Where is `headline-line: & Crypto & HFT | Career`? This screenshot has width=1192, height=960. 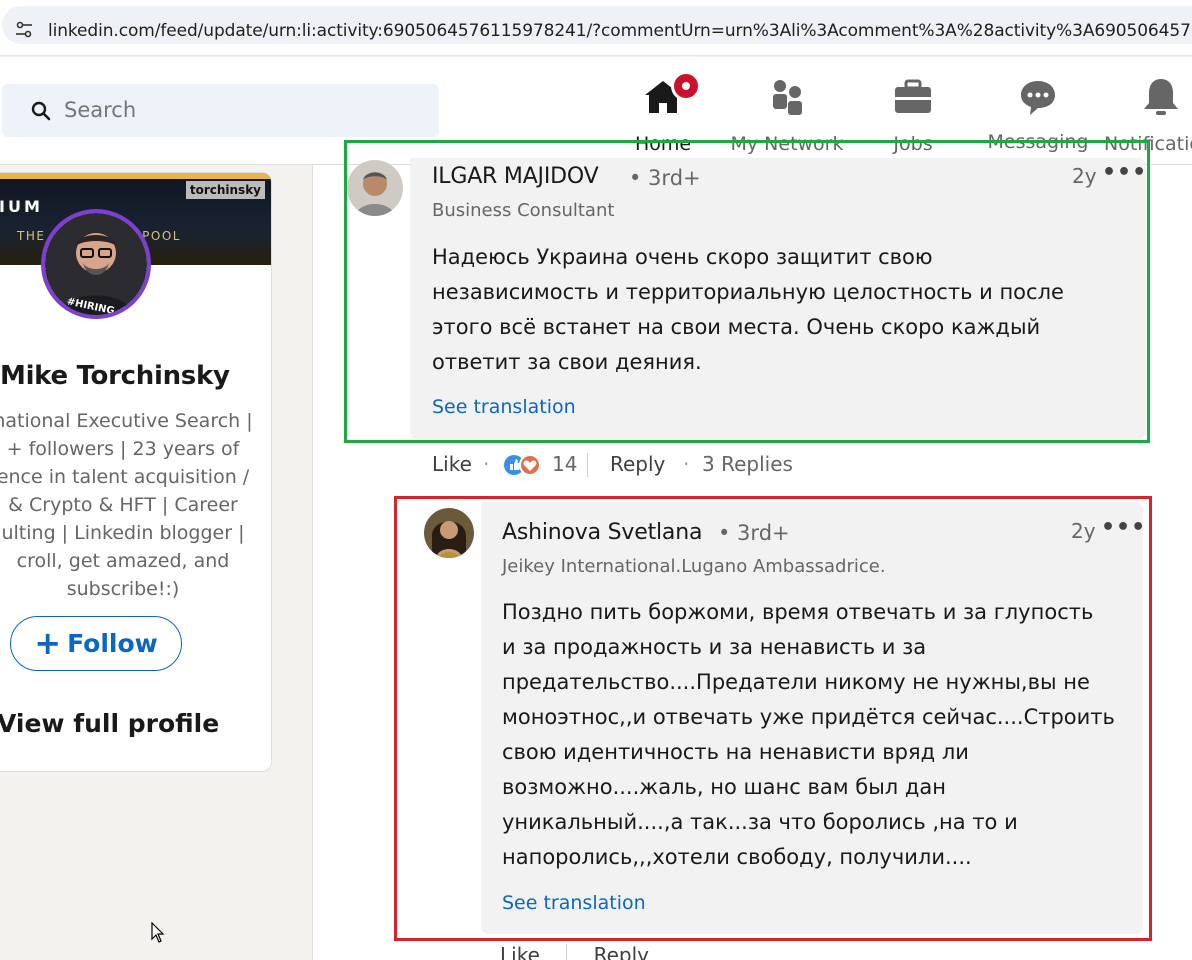 headline-line: & Crypto & HFT | Career is located at coordinates (123, 505).